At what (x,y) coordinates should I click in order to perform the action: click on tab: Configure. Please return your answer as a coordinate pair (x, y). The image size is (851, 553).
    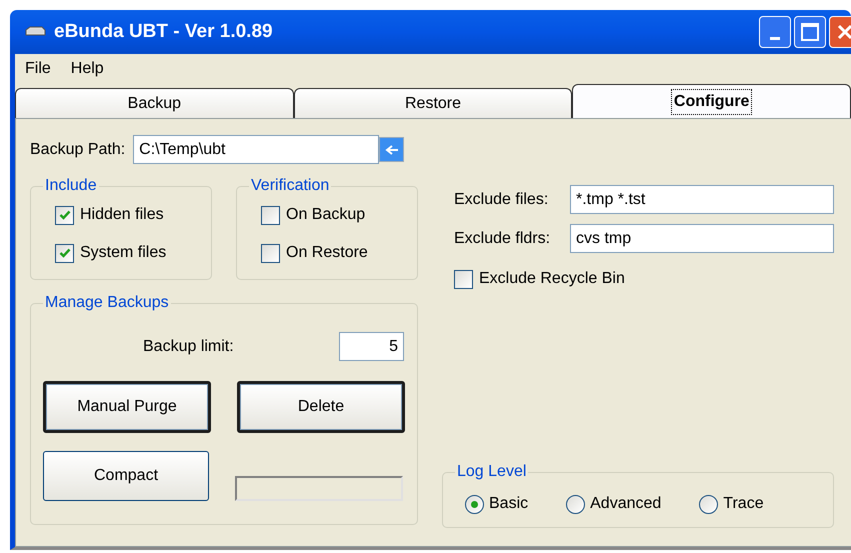
    Looking at the image, I should click on (711, 101).